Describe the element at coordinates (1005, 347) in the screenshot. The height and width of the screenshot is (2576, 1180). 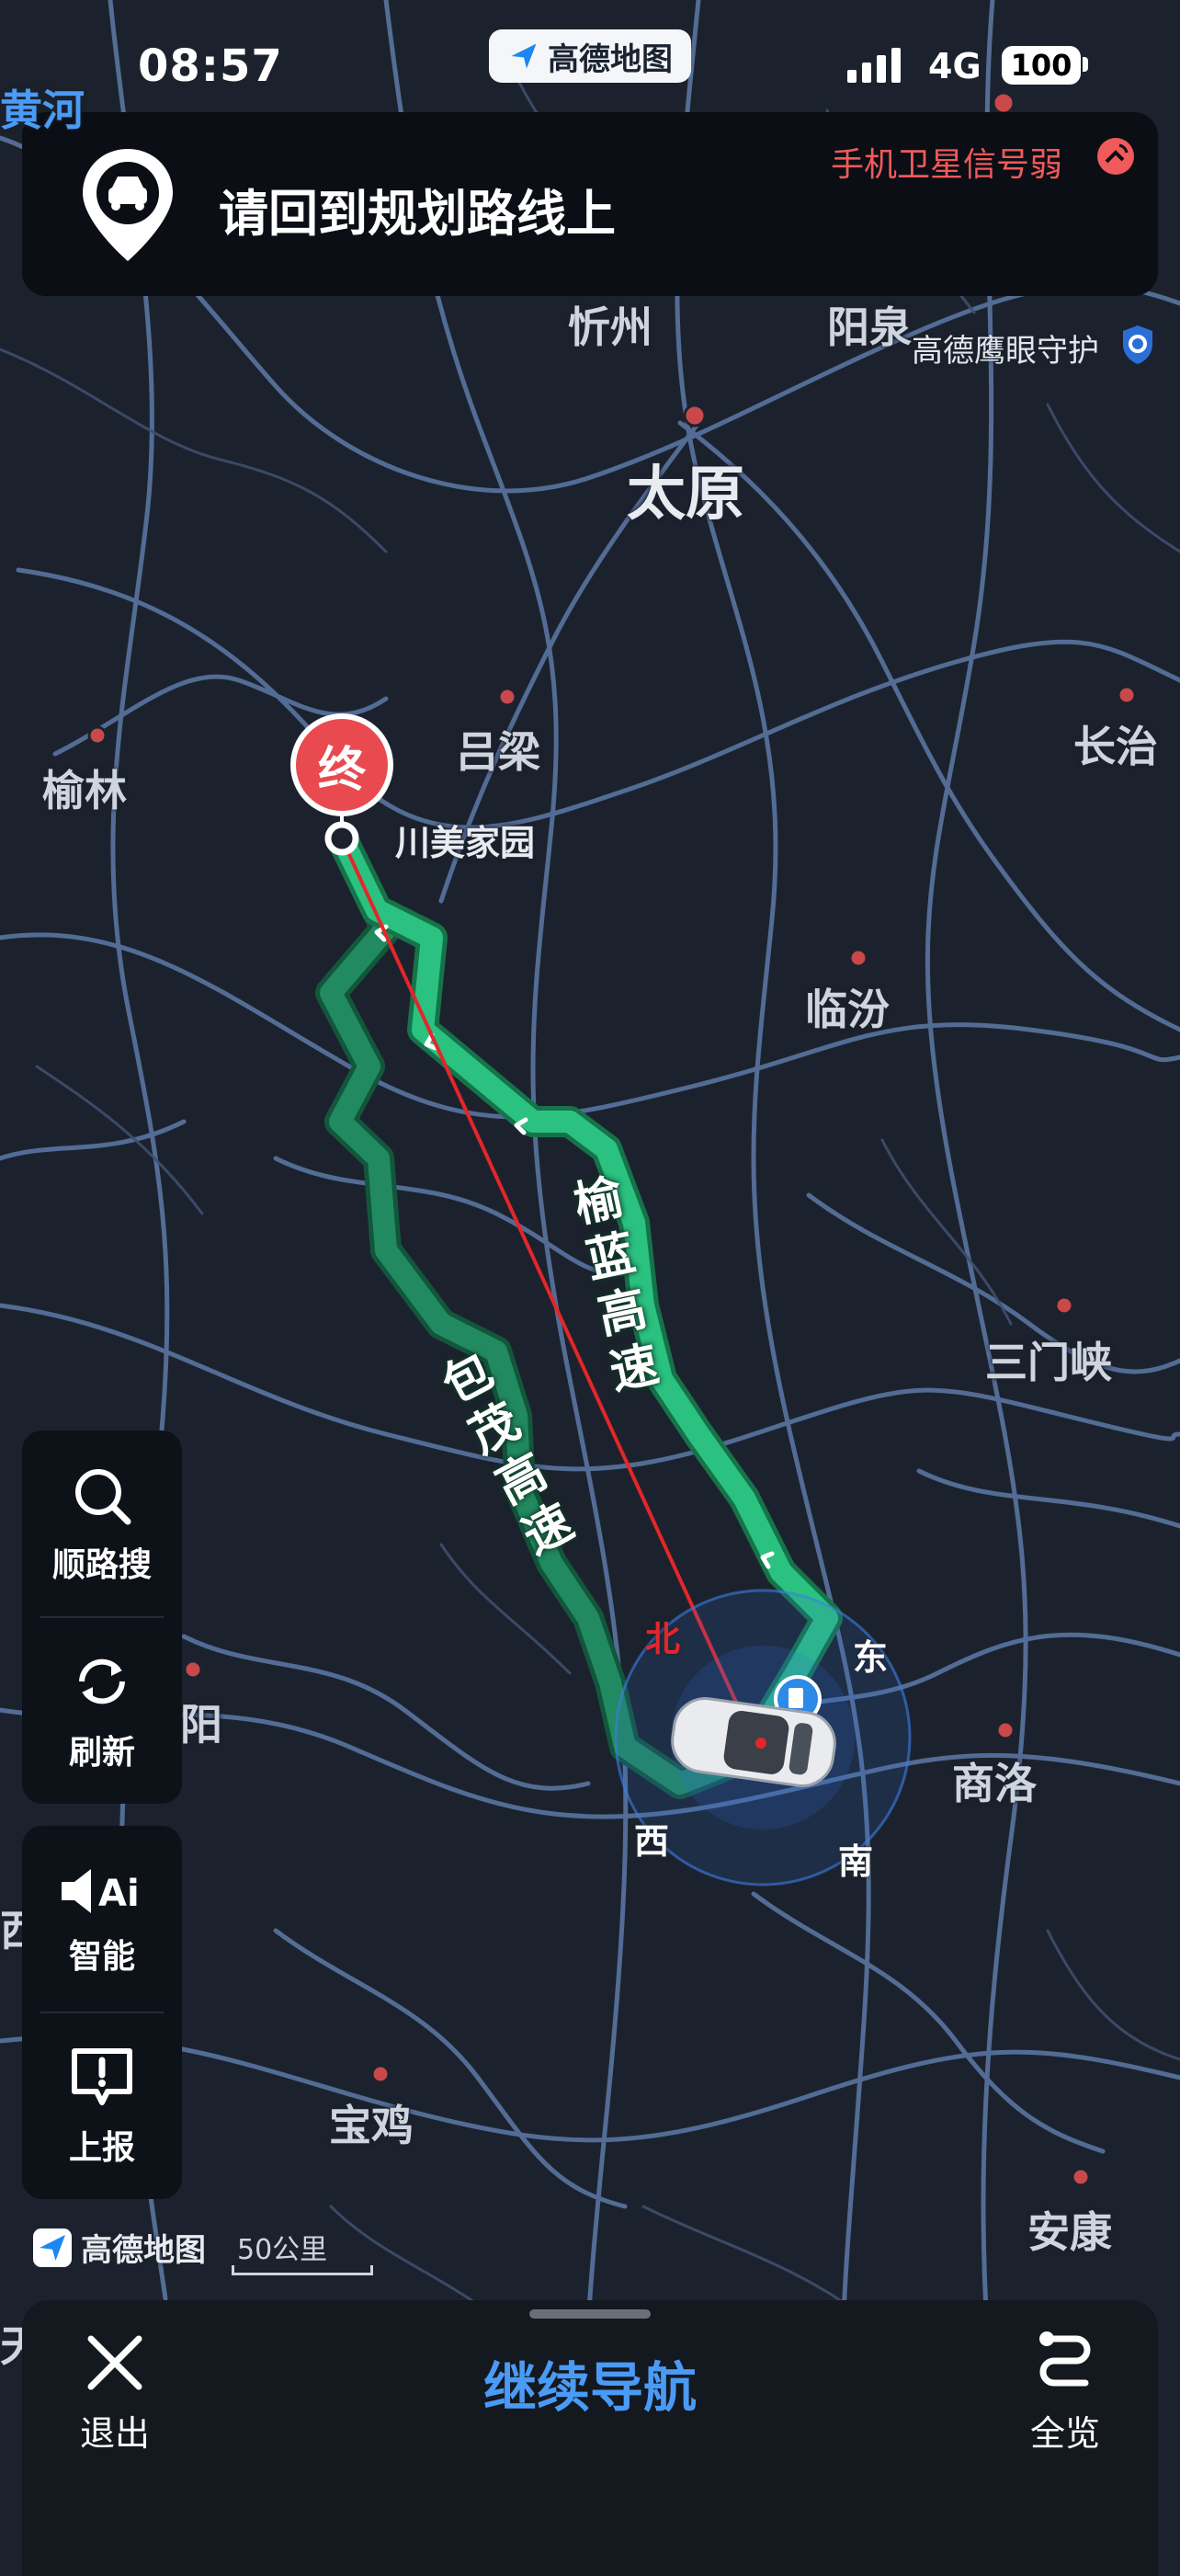
I see `eagle-eye-label: 高德鹰眼守护` at that location.